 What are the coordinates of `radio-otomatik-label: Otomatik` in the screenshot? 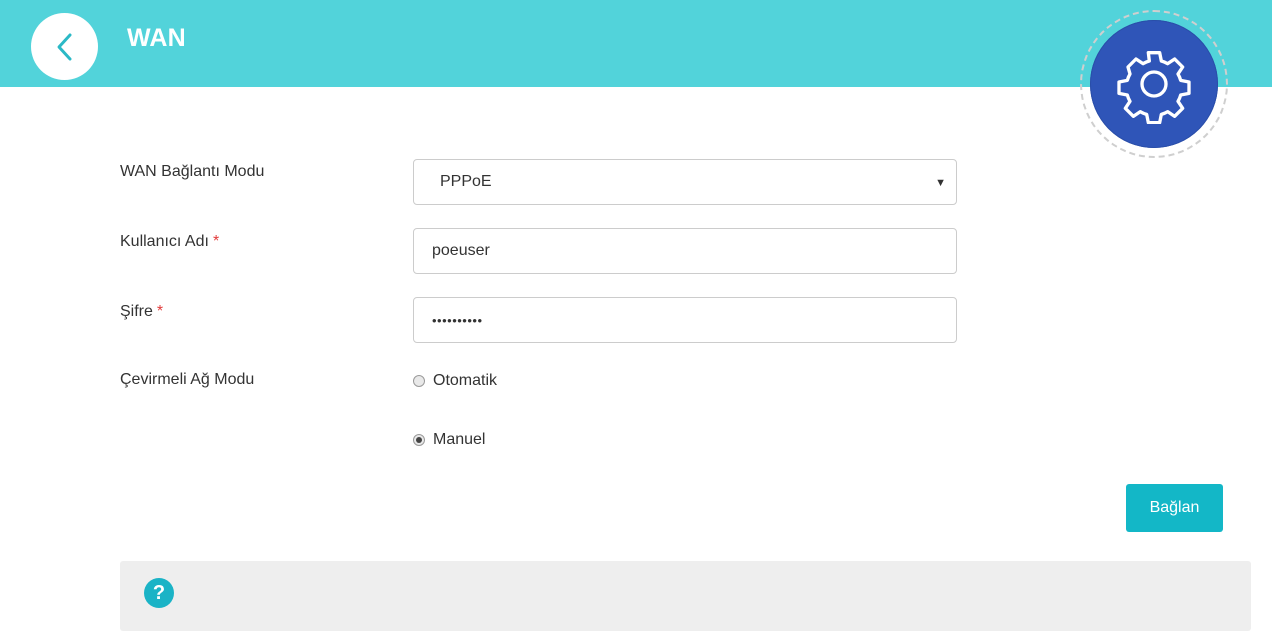 It's located at (465, 380).